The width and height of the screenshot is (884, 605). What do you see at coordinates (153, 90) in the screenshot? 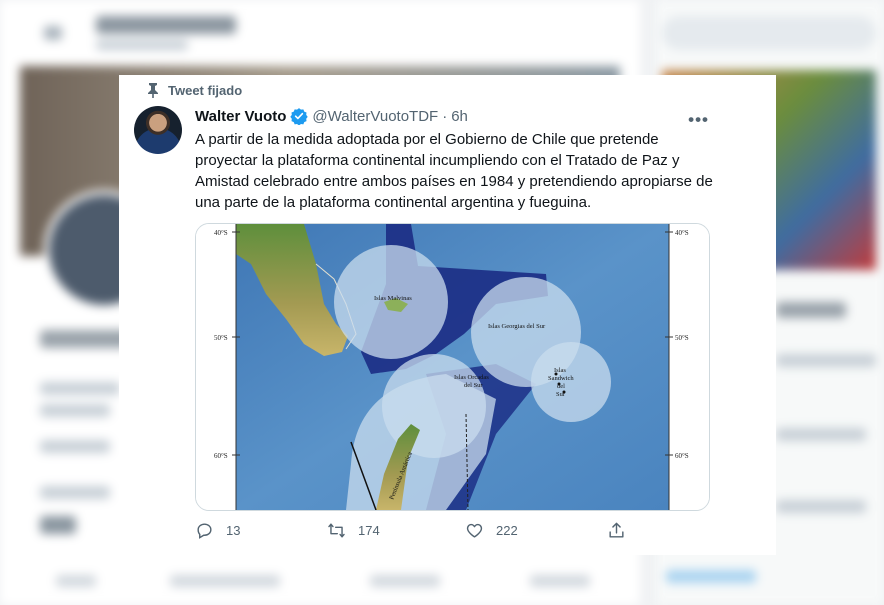
I see `pin-icon` at bounding box center [153, 90].